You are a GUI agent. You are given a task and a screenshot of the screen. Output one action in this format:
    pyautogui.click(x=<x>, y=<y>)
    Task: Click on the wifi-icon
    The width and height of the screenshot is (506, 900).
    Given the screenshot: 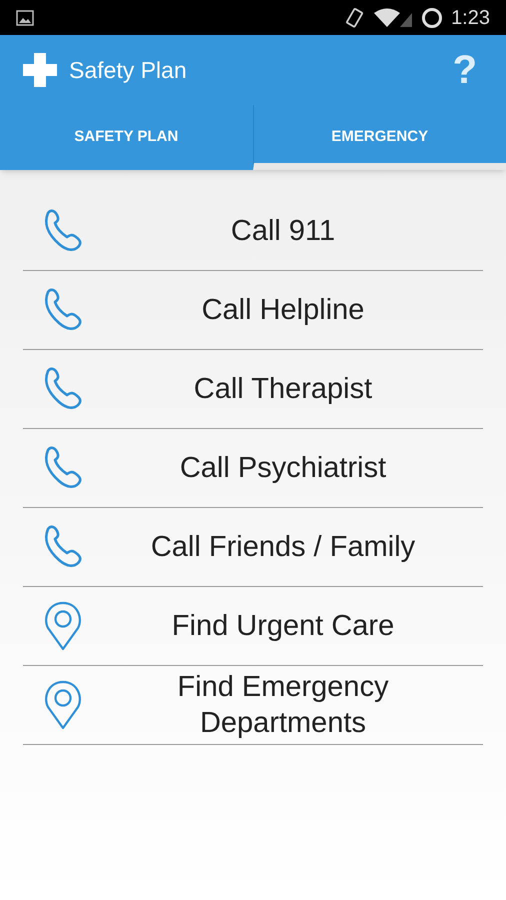 What is the action you would take?
    pyautogui.click(x=393, y=17)
    